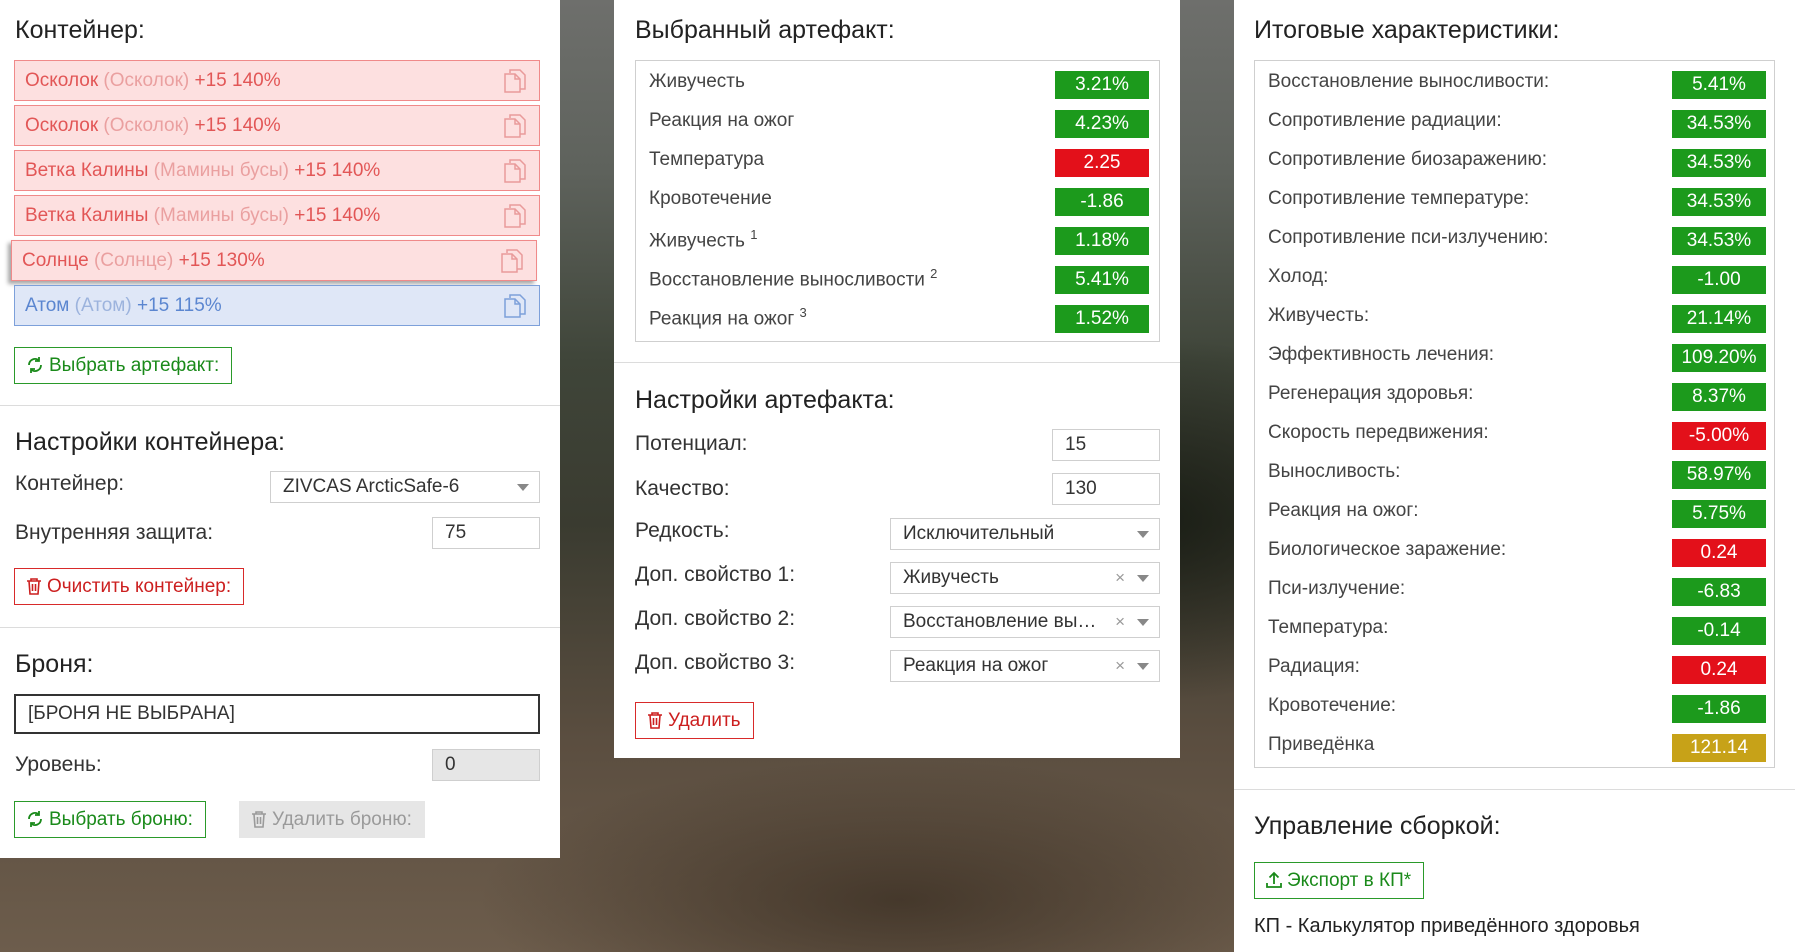 This screenshot has width=1795, height=952. I want to click on container-item: Солнце (Солнце) +15 130%, so click(274, 260).